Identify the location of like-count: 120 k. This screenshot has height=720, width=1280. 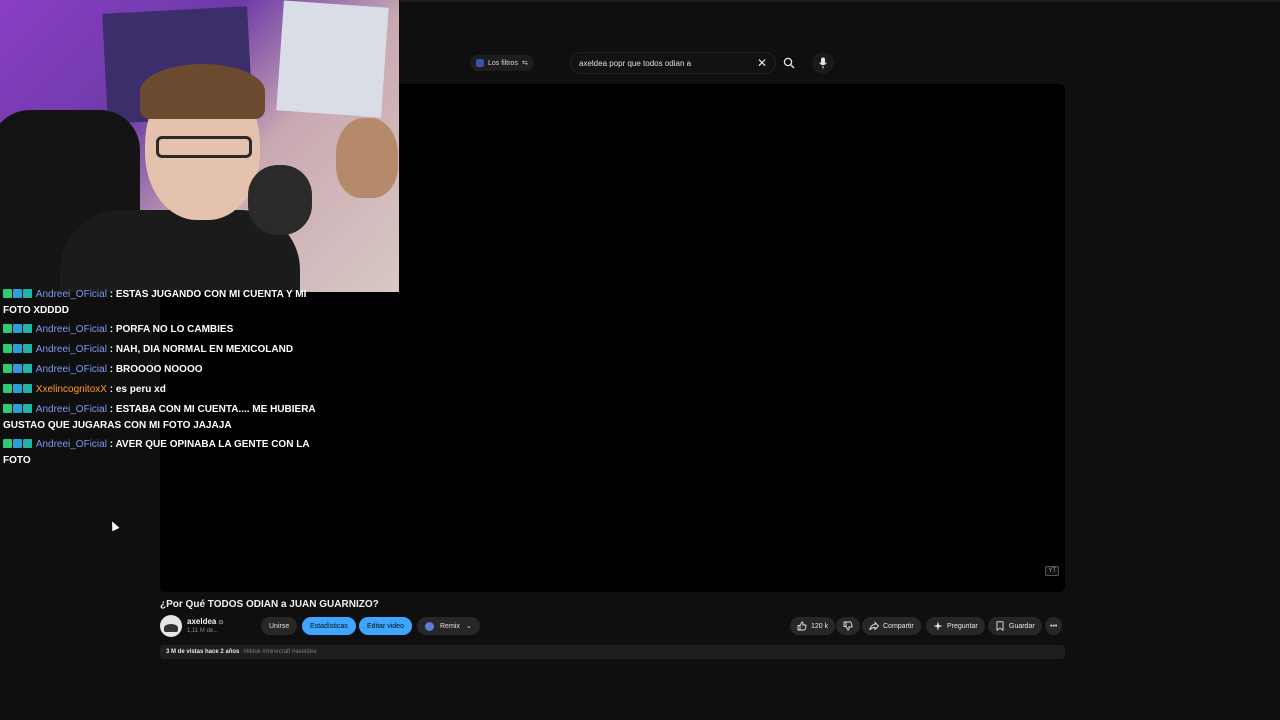
(820, 626).